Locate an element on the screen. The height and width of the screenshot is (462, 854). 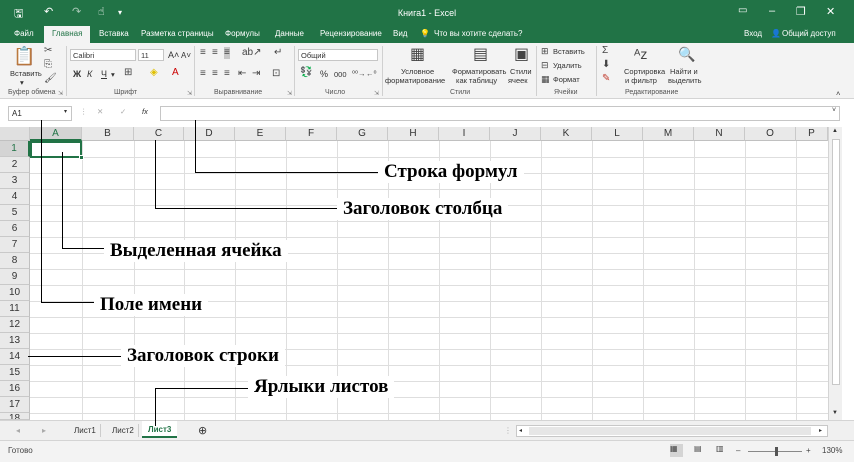
underline-button: Ч is located at coordinates (104, 74).